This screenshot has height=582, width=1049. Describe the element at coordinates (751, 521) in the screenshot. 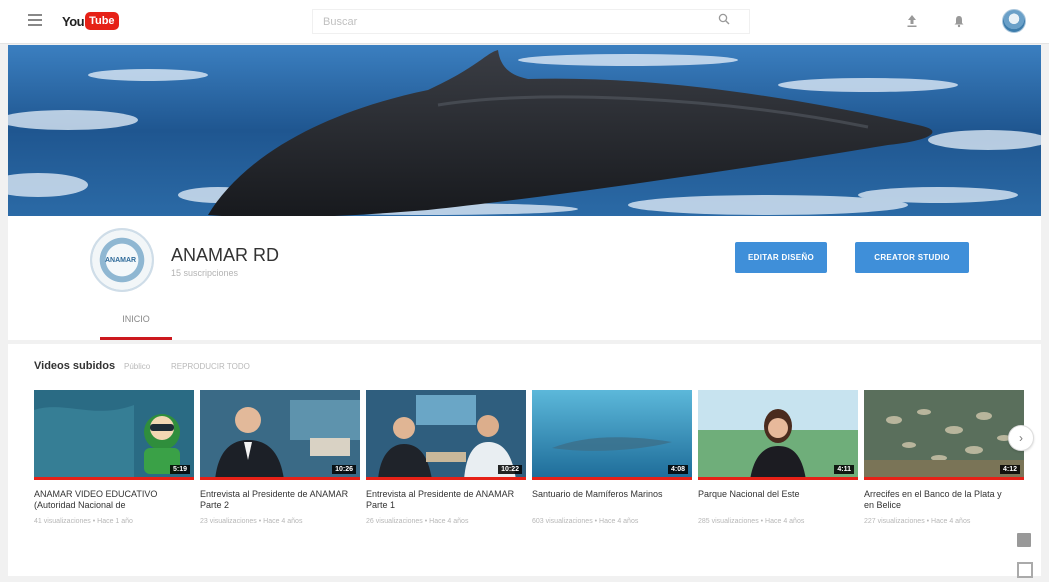

I see `video-meta: 285 visualizaciones • Hace 4 años` at that location.